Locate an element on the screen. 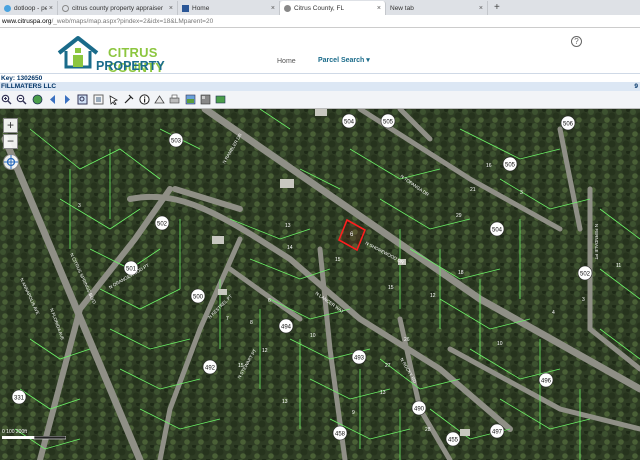 The height and width of the screenshot is (460, 640). lot-label: 16 is located at coordinates (489, 166).